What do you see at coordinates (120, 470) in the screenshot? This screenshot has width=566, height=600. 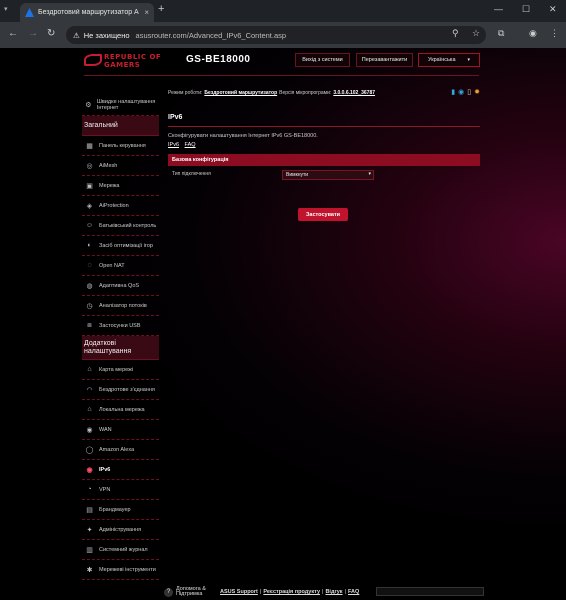 I see `sidebar-item-ipv6: ◉ IPv6` at bounding box center [120, 470].